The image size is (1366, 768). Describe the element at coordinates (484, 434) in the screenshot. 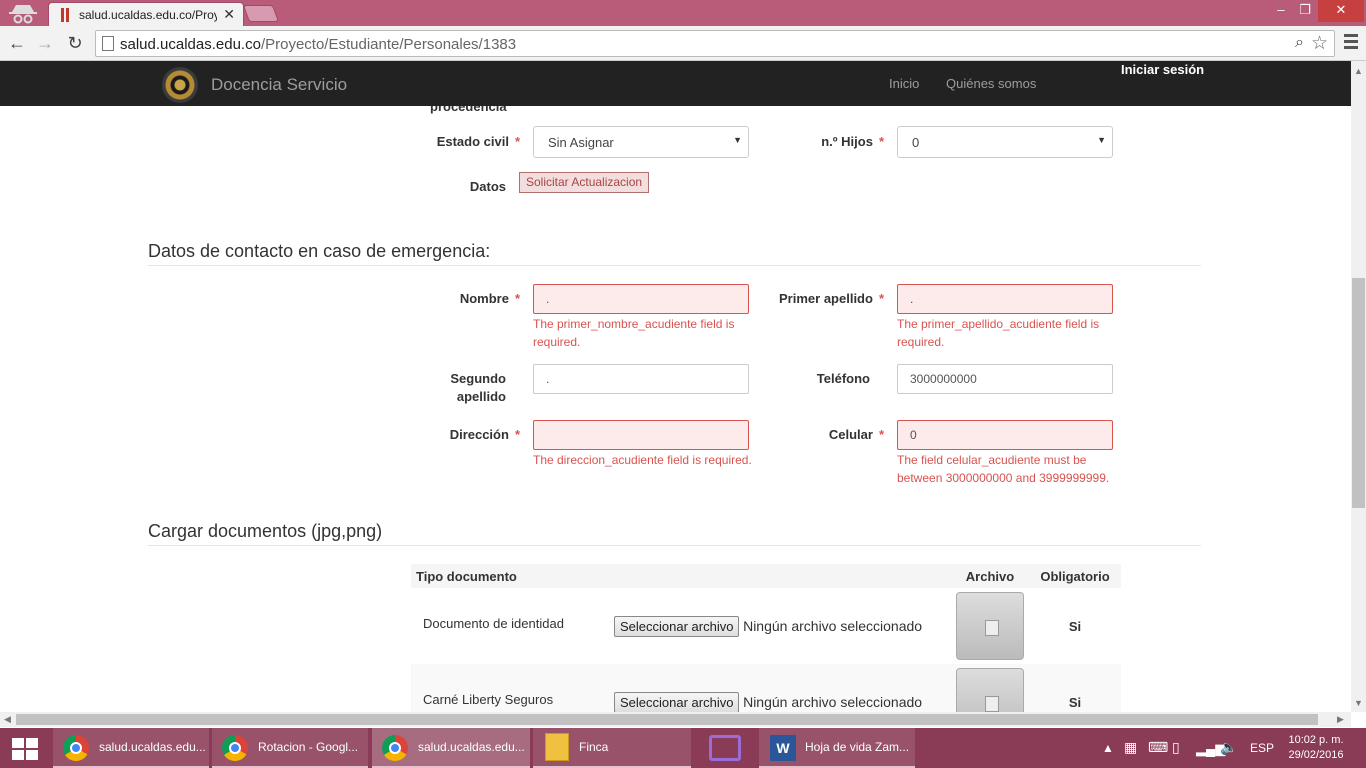

I see `direccion-label: Dirección *` at that location.